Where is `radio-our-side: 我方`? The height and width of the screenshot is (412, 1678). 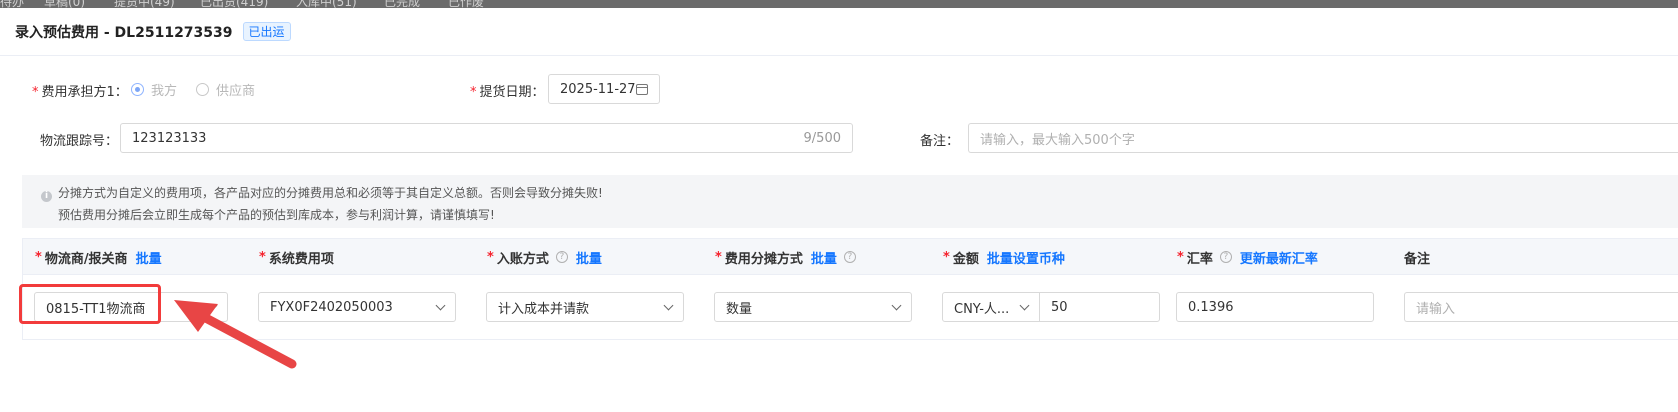 radio-our-side: 我方 is located at coordinates (154, 89).